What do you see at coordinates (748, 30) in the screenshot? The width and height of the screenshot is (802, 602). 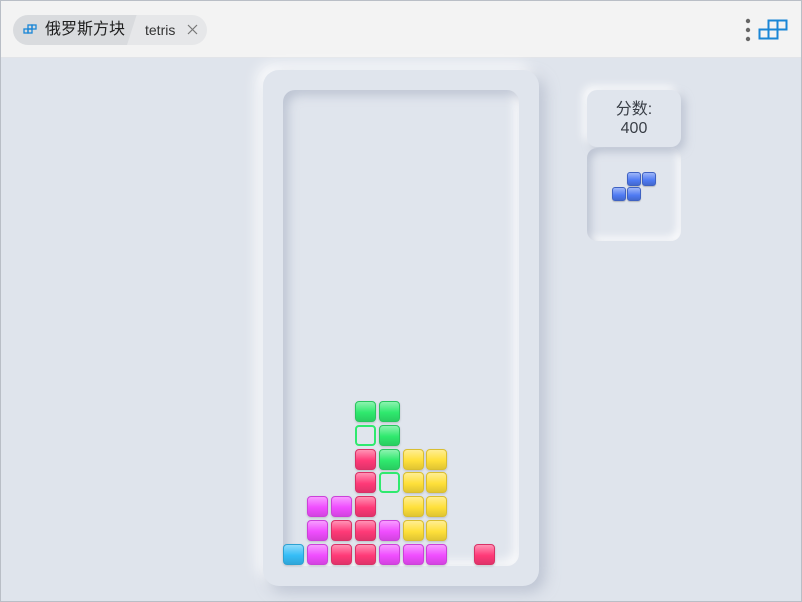 I see `more-menu-icon` at bounding box center [748, 30].